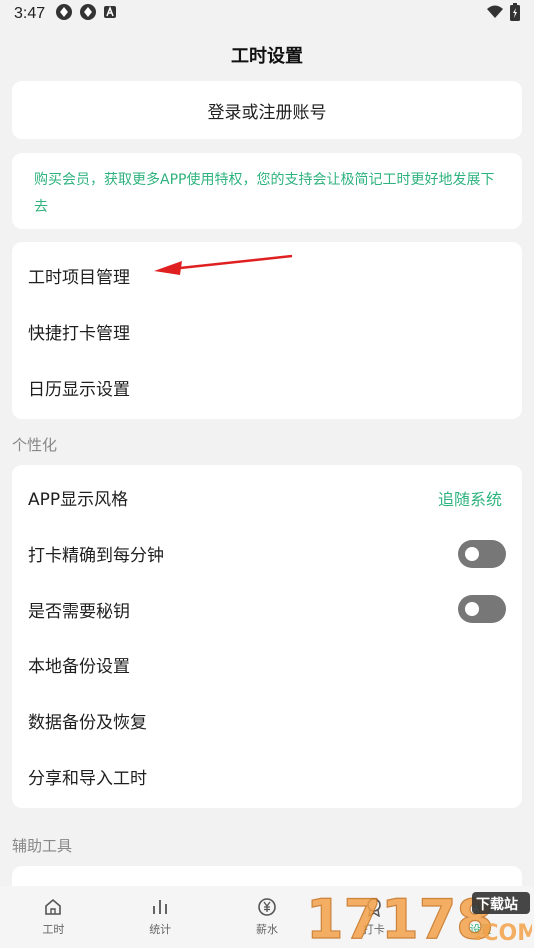  Describe the element at coordinates (267, 14) in the screenshot. I see `status-bar: 3:47` at that location.